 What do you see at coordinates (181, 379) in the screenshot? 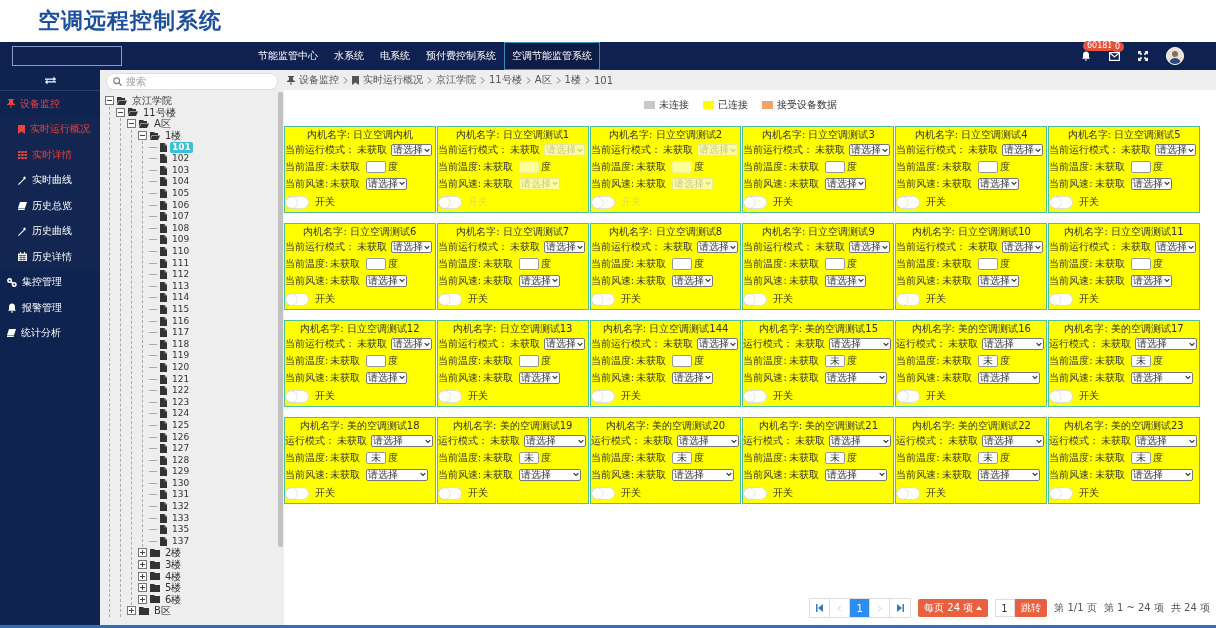
I see `tree-leaf: 121` at bounding box center [181, 379].